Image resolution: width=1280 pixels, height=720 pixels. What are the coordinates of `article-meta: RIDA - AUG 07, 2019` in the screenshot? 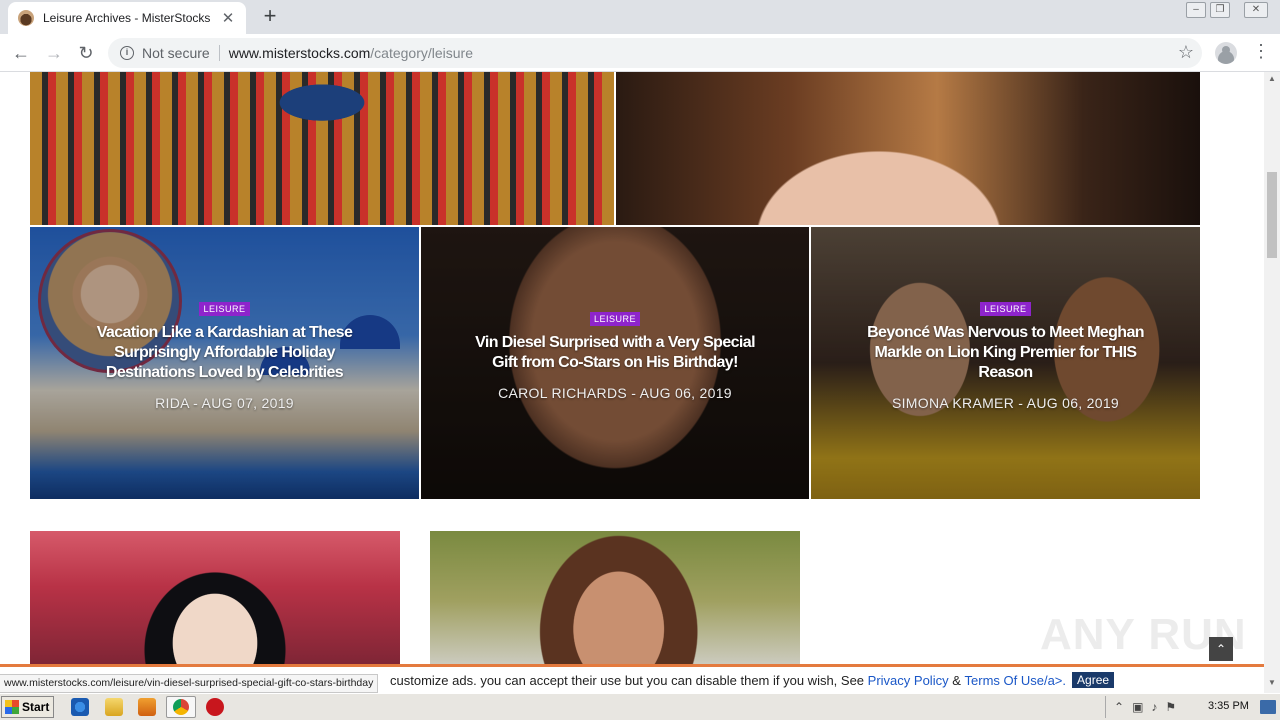 It's located at (224, 403).